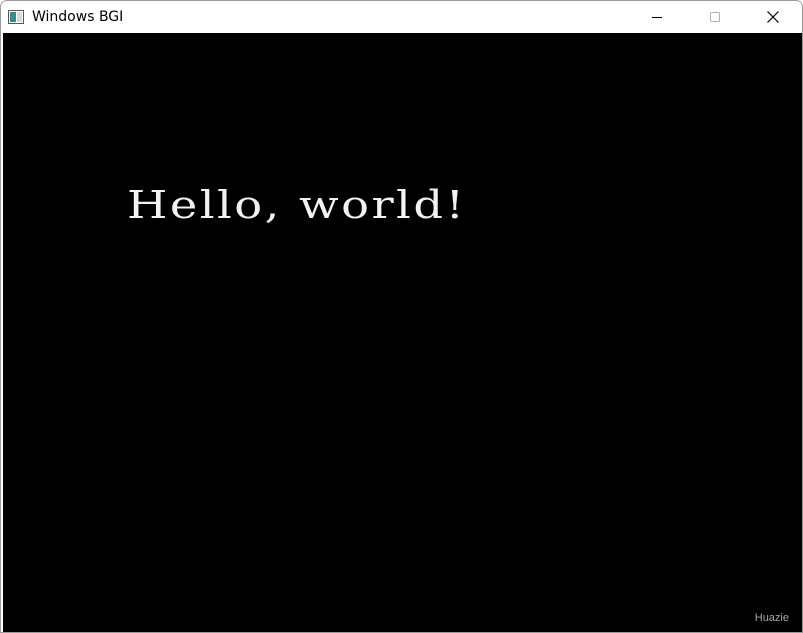 The height and width of the screenshot is (633, 803). I want to click on title-bar: Windows BGI, so click(401, 17).